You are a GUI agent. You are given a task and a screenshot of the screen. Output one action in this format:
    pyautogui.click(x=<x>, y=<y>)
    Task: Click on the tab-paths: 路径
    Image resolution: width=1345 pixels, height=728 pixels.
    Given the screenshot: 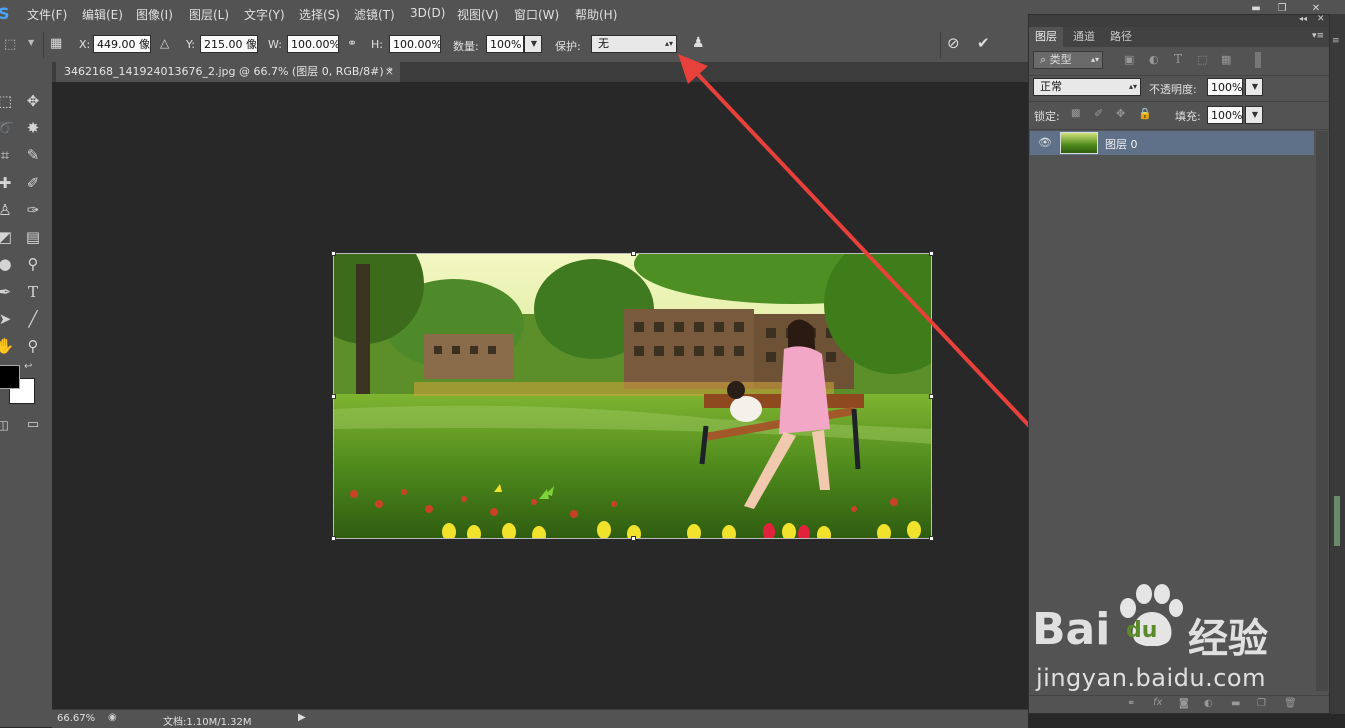 What is the action you would take?
    pyautogui.click(x=1121, y=37)
    